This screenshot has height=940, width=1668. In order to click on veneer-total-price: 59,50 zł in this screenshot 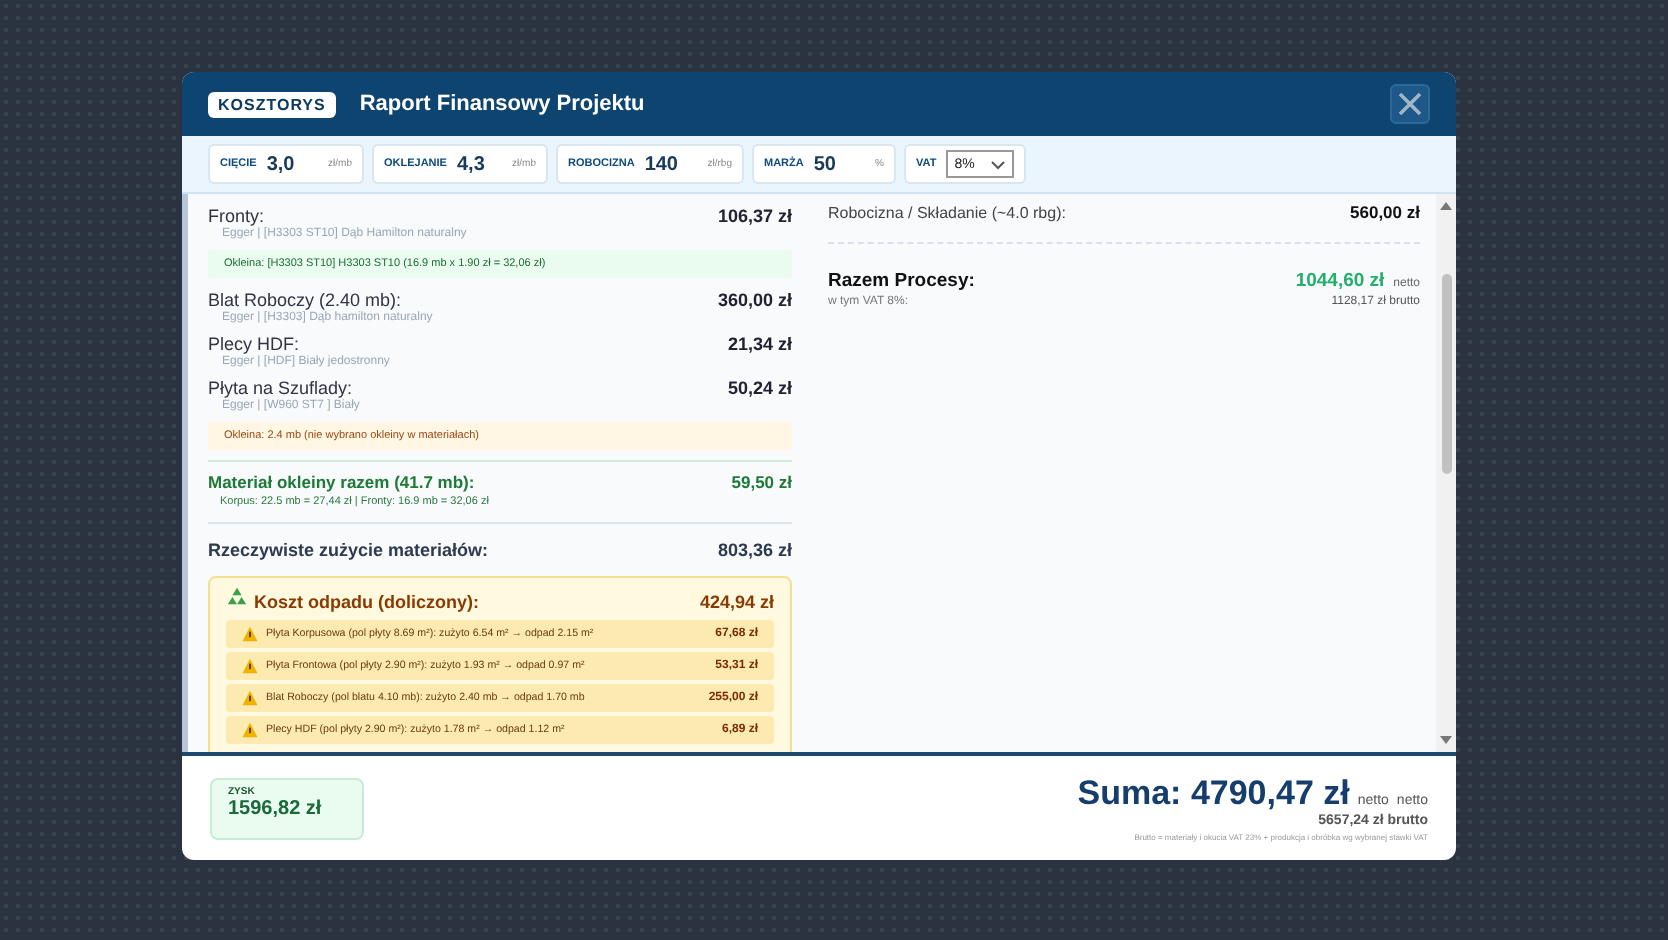, I will do `click(761, 482)`.